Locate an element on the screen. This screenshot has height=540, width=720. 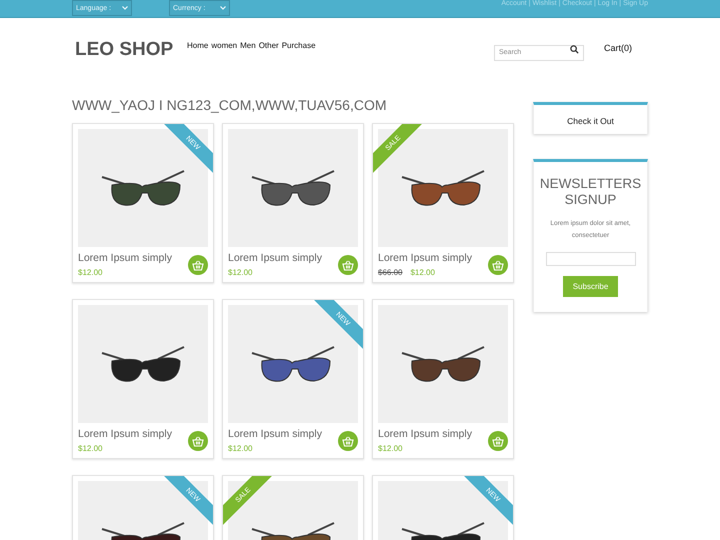
nav-link: Other is located at coordinates (268, 45).